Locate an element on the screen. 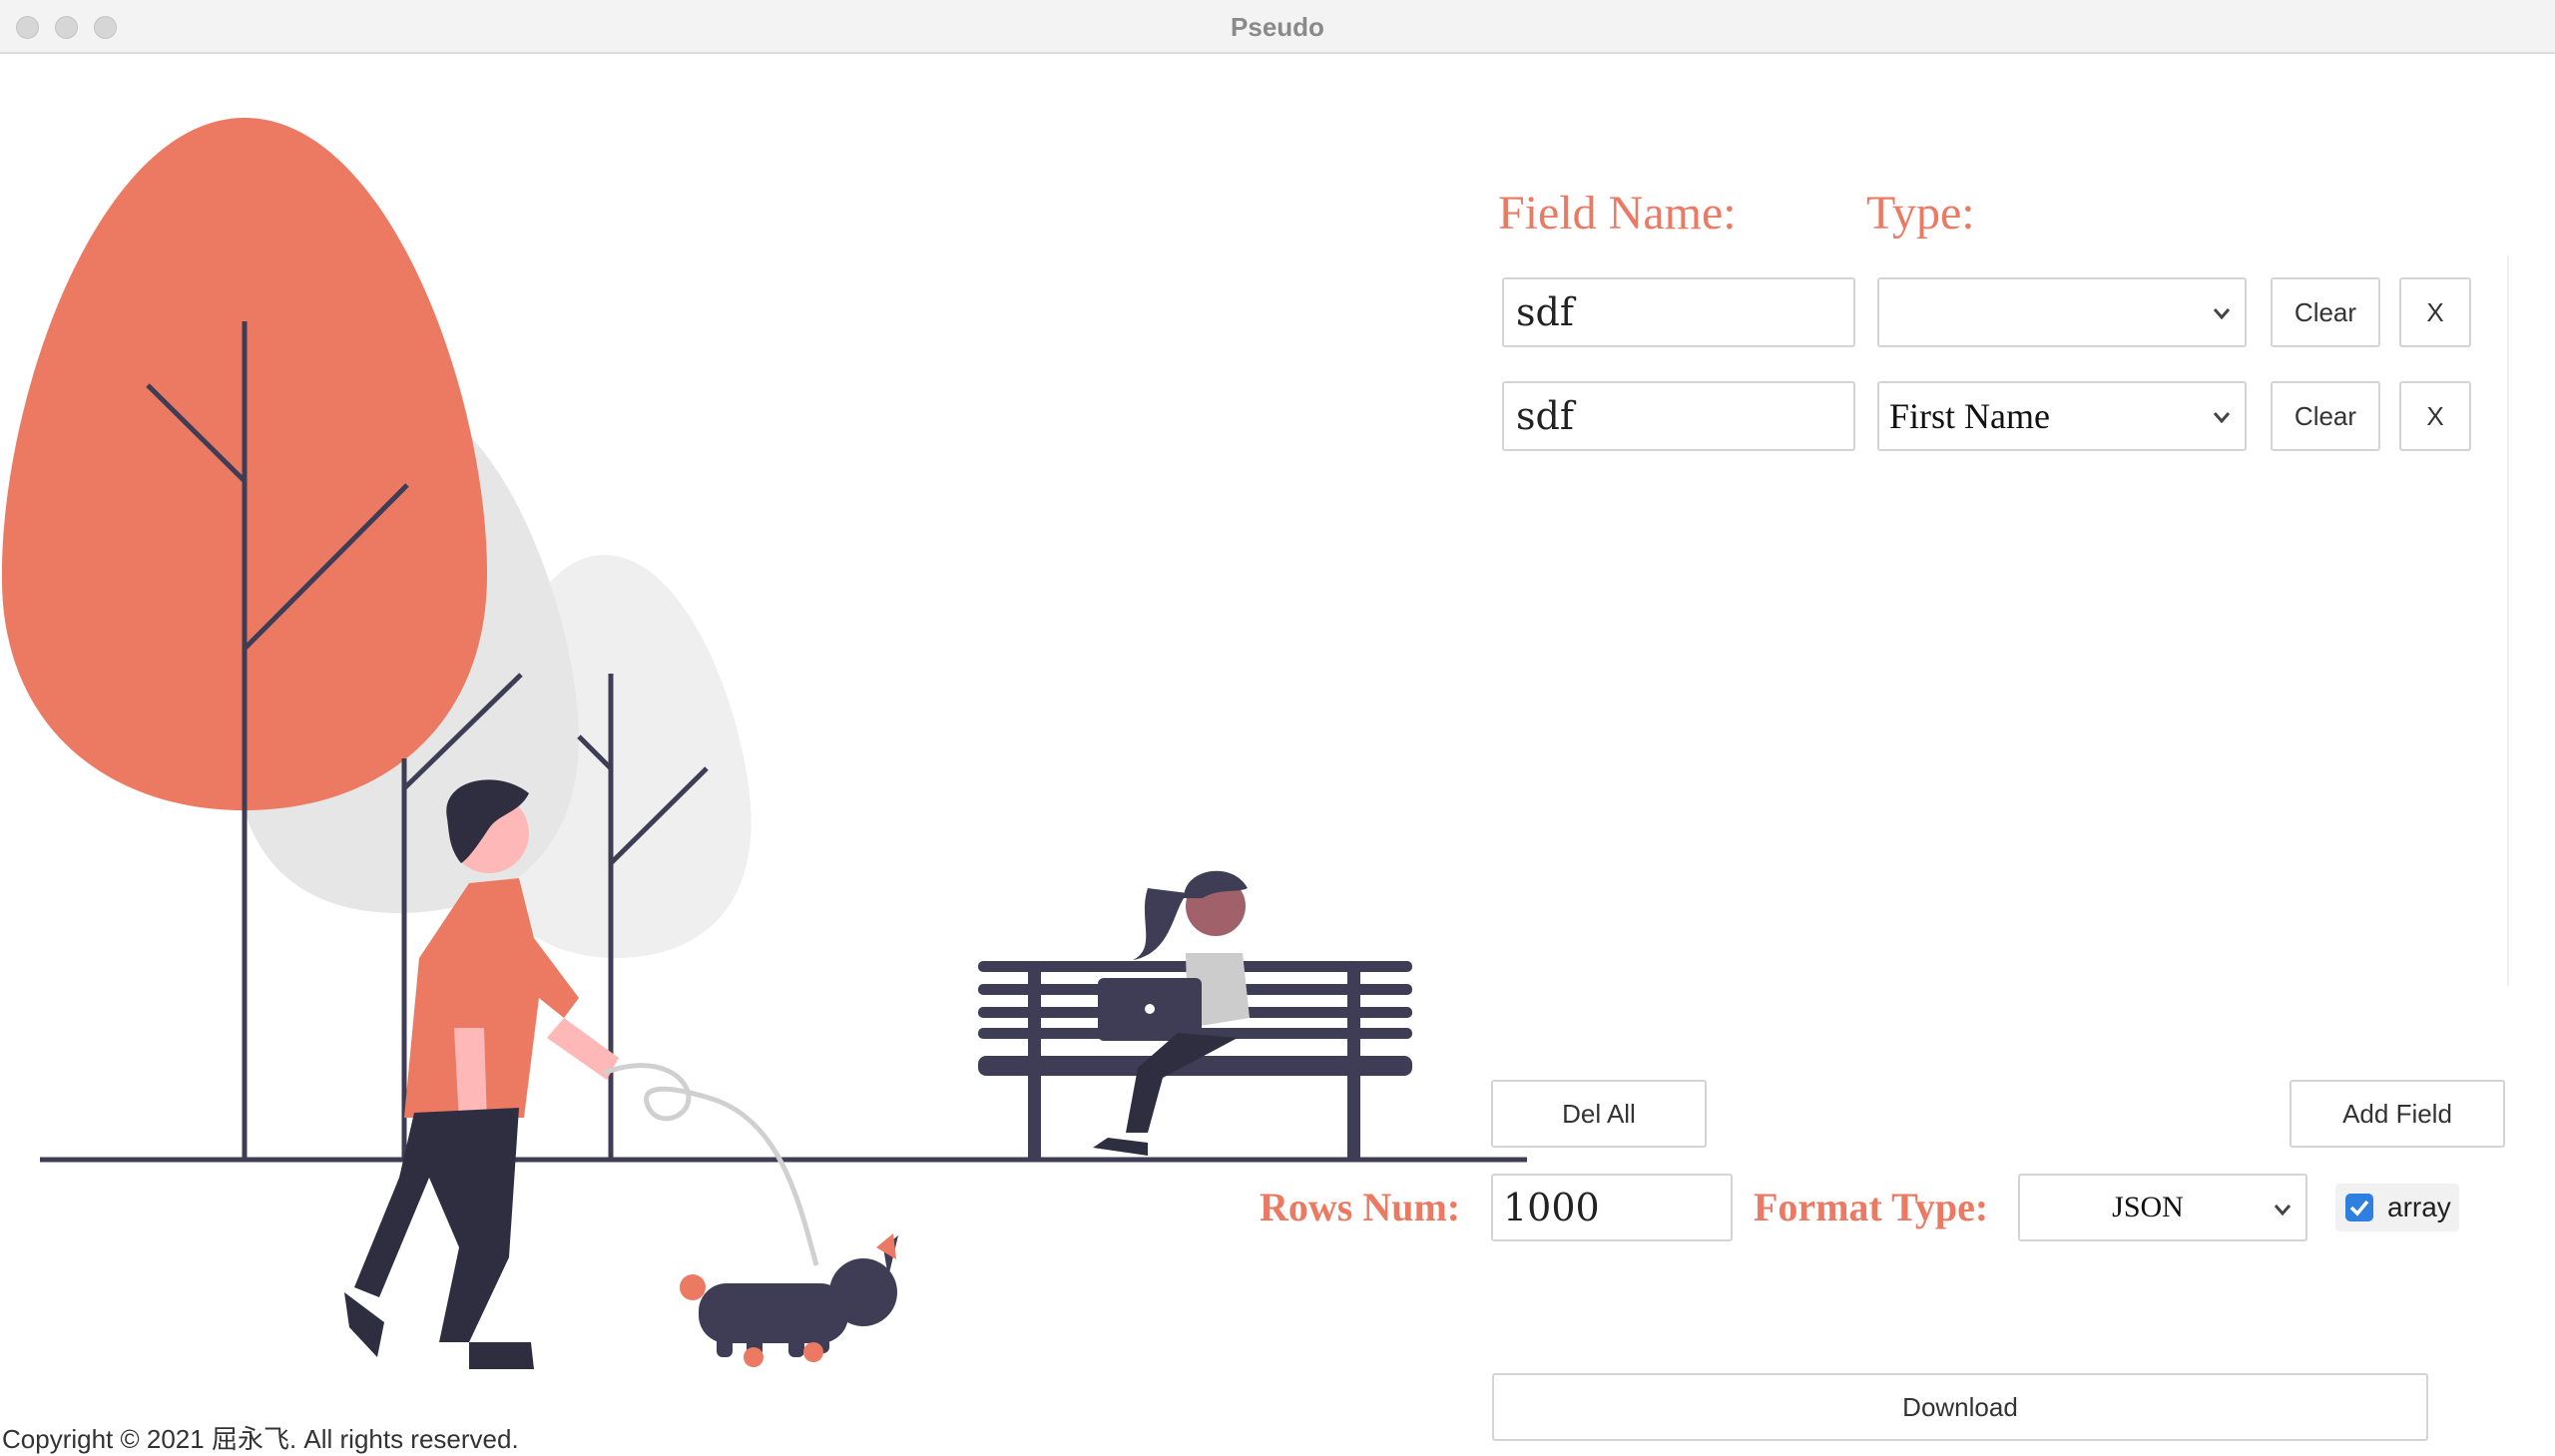 This screenshot has height=1456, width=2555. download-button: Download is located at coordinates (1960, 1407).